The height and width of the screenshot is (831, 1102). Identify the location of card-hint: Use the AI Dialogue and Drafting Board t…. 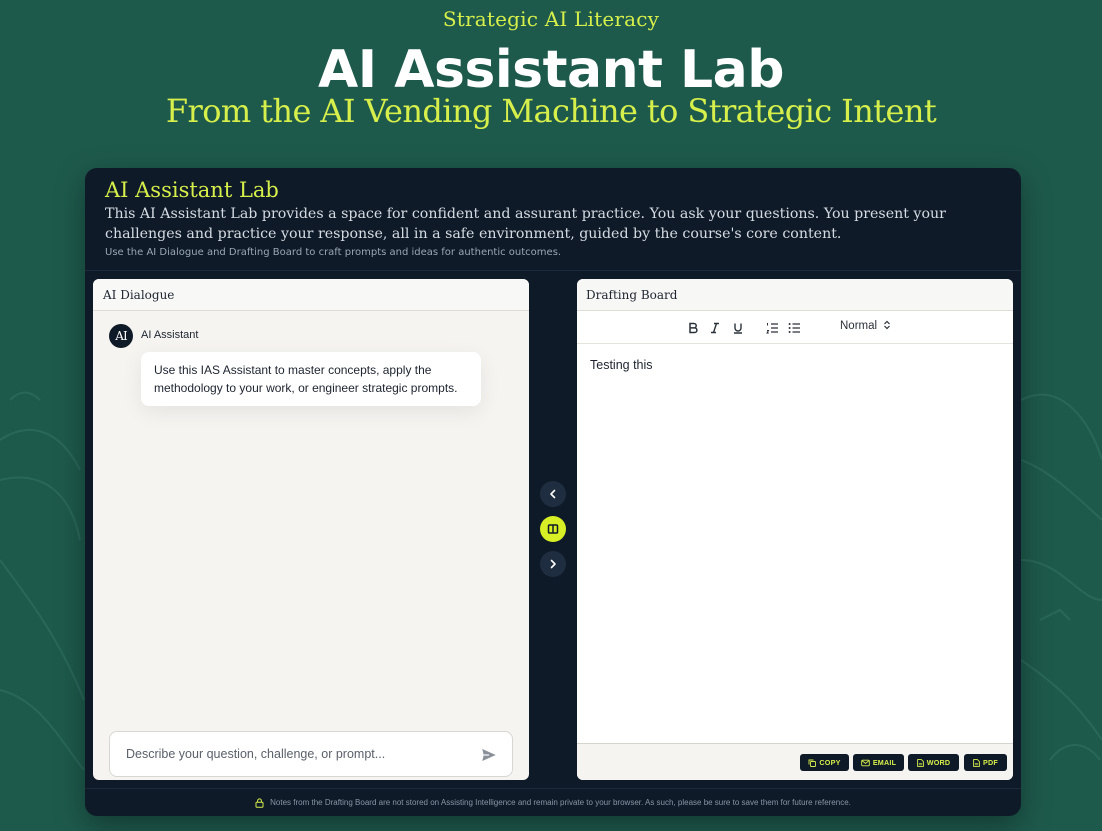
(333, 252).